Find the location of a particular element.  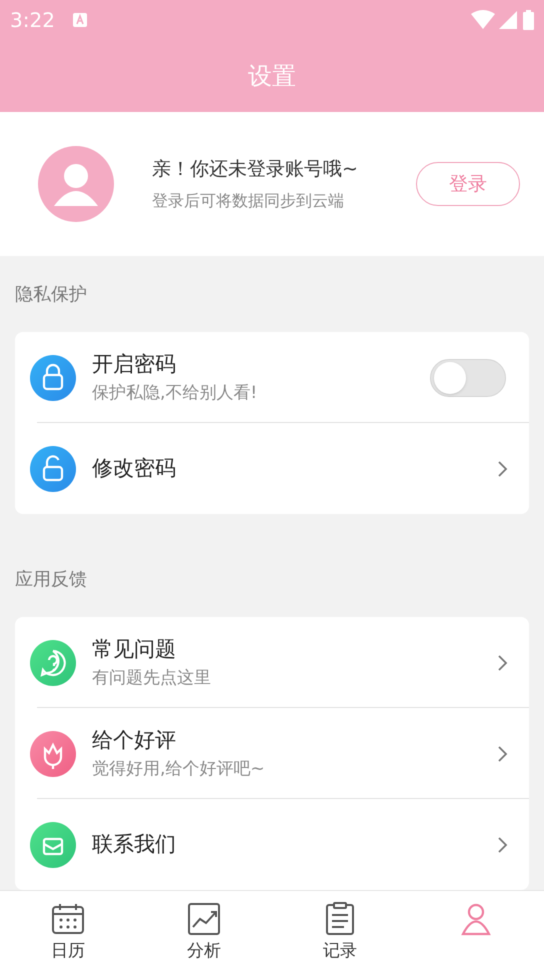

row-title: 联系我们 is located at coordinates (134, 844).